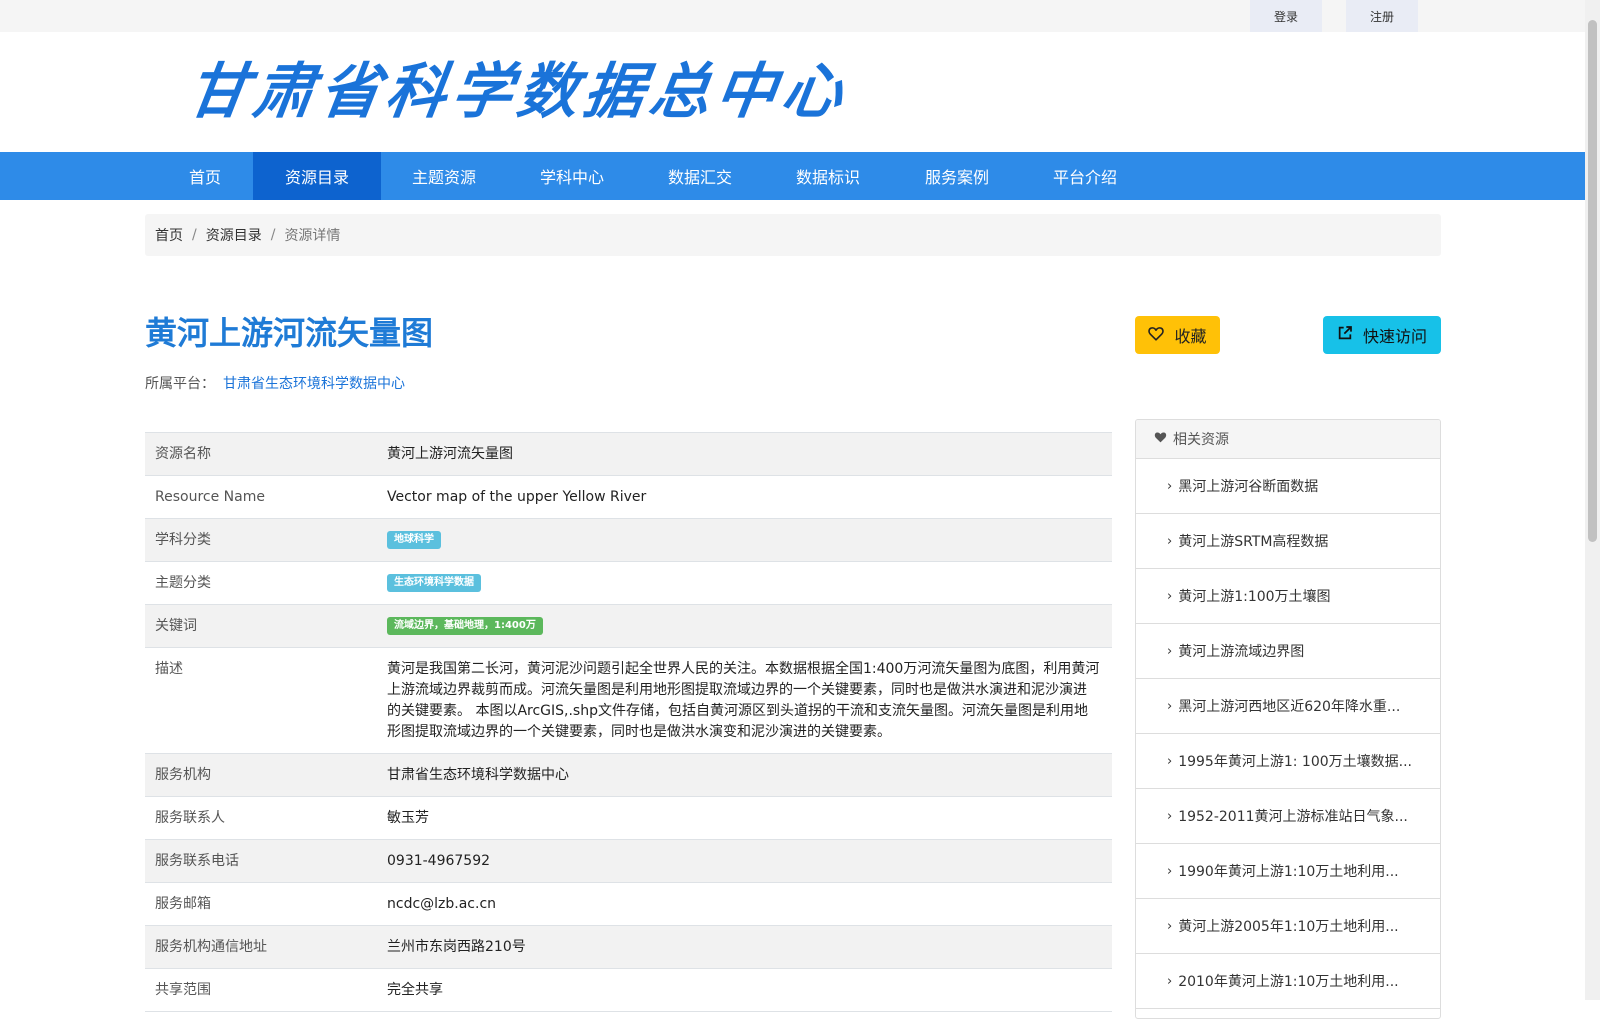  Describe the element at coordinates (749, 540) in the screenshot. I see `row-value: 地球科学` at that location.